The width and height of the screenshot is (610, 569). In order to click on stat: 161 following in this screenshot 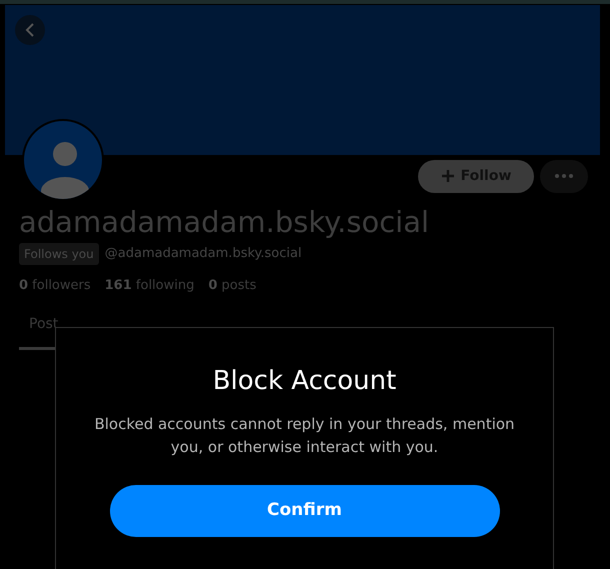, I will do `click(149, 286)`.